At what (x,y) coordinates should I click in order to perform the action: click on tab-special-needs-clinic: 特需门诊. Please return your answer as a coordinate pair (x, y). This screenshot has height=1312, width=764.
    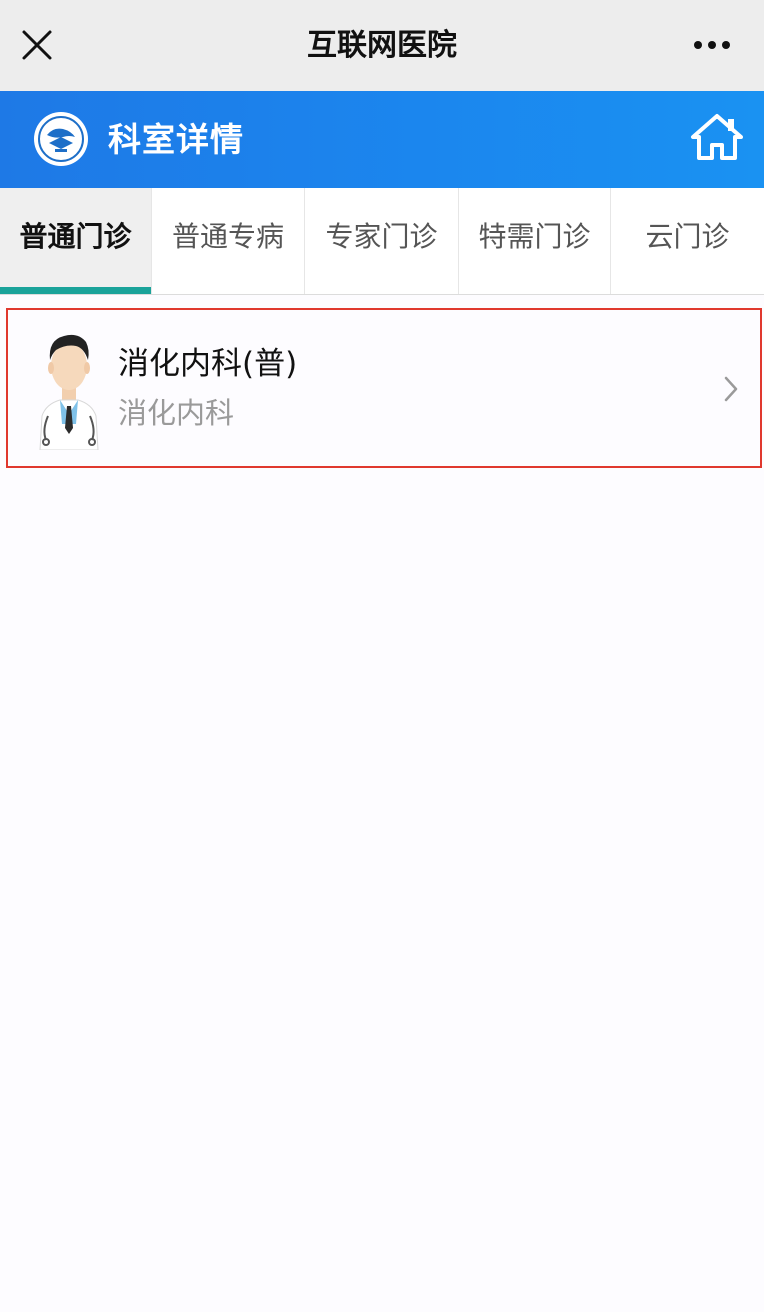
    Looking at the image, I should click on (535, 241).